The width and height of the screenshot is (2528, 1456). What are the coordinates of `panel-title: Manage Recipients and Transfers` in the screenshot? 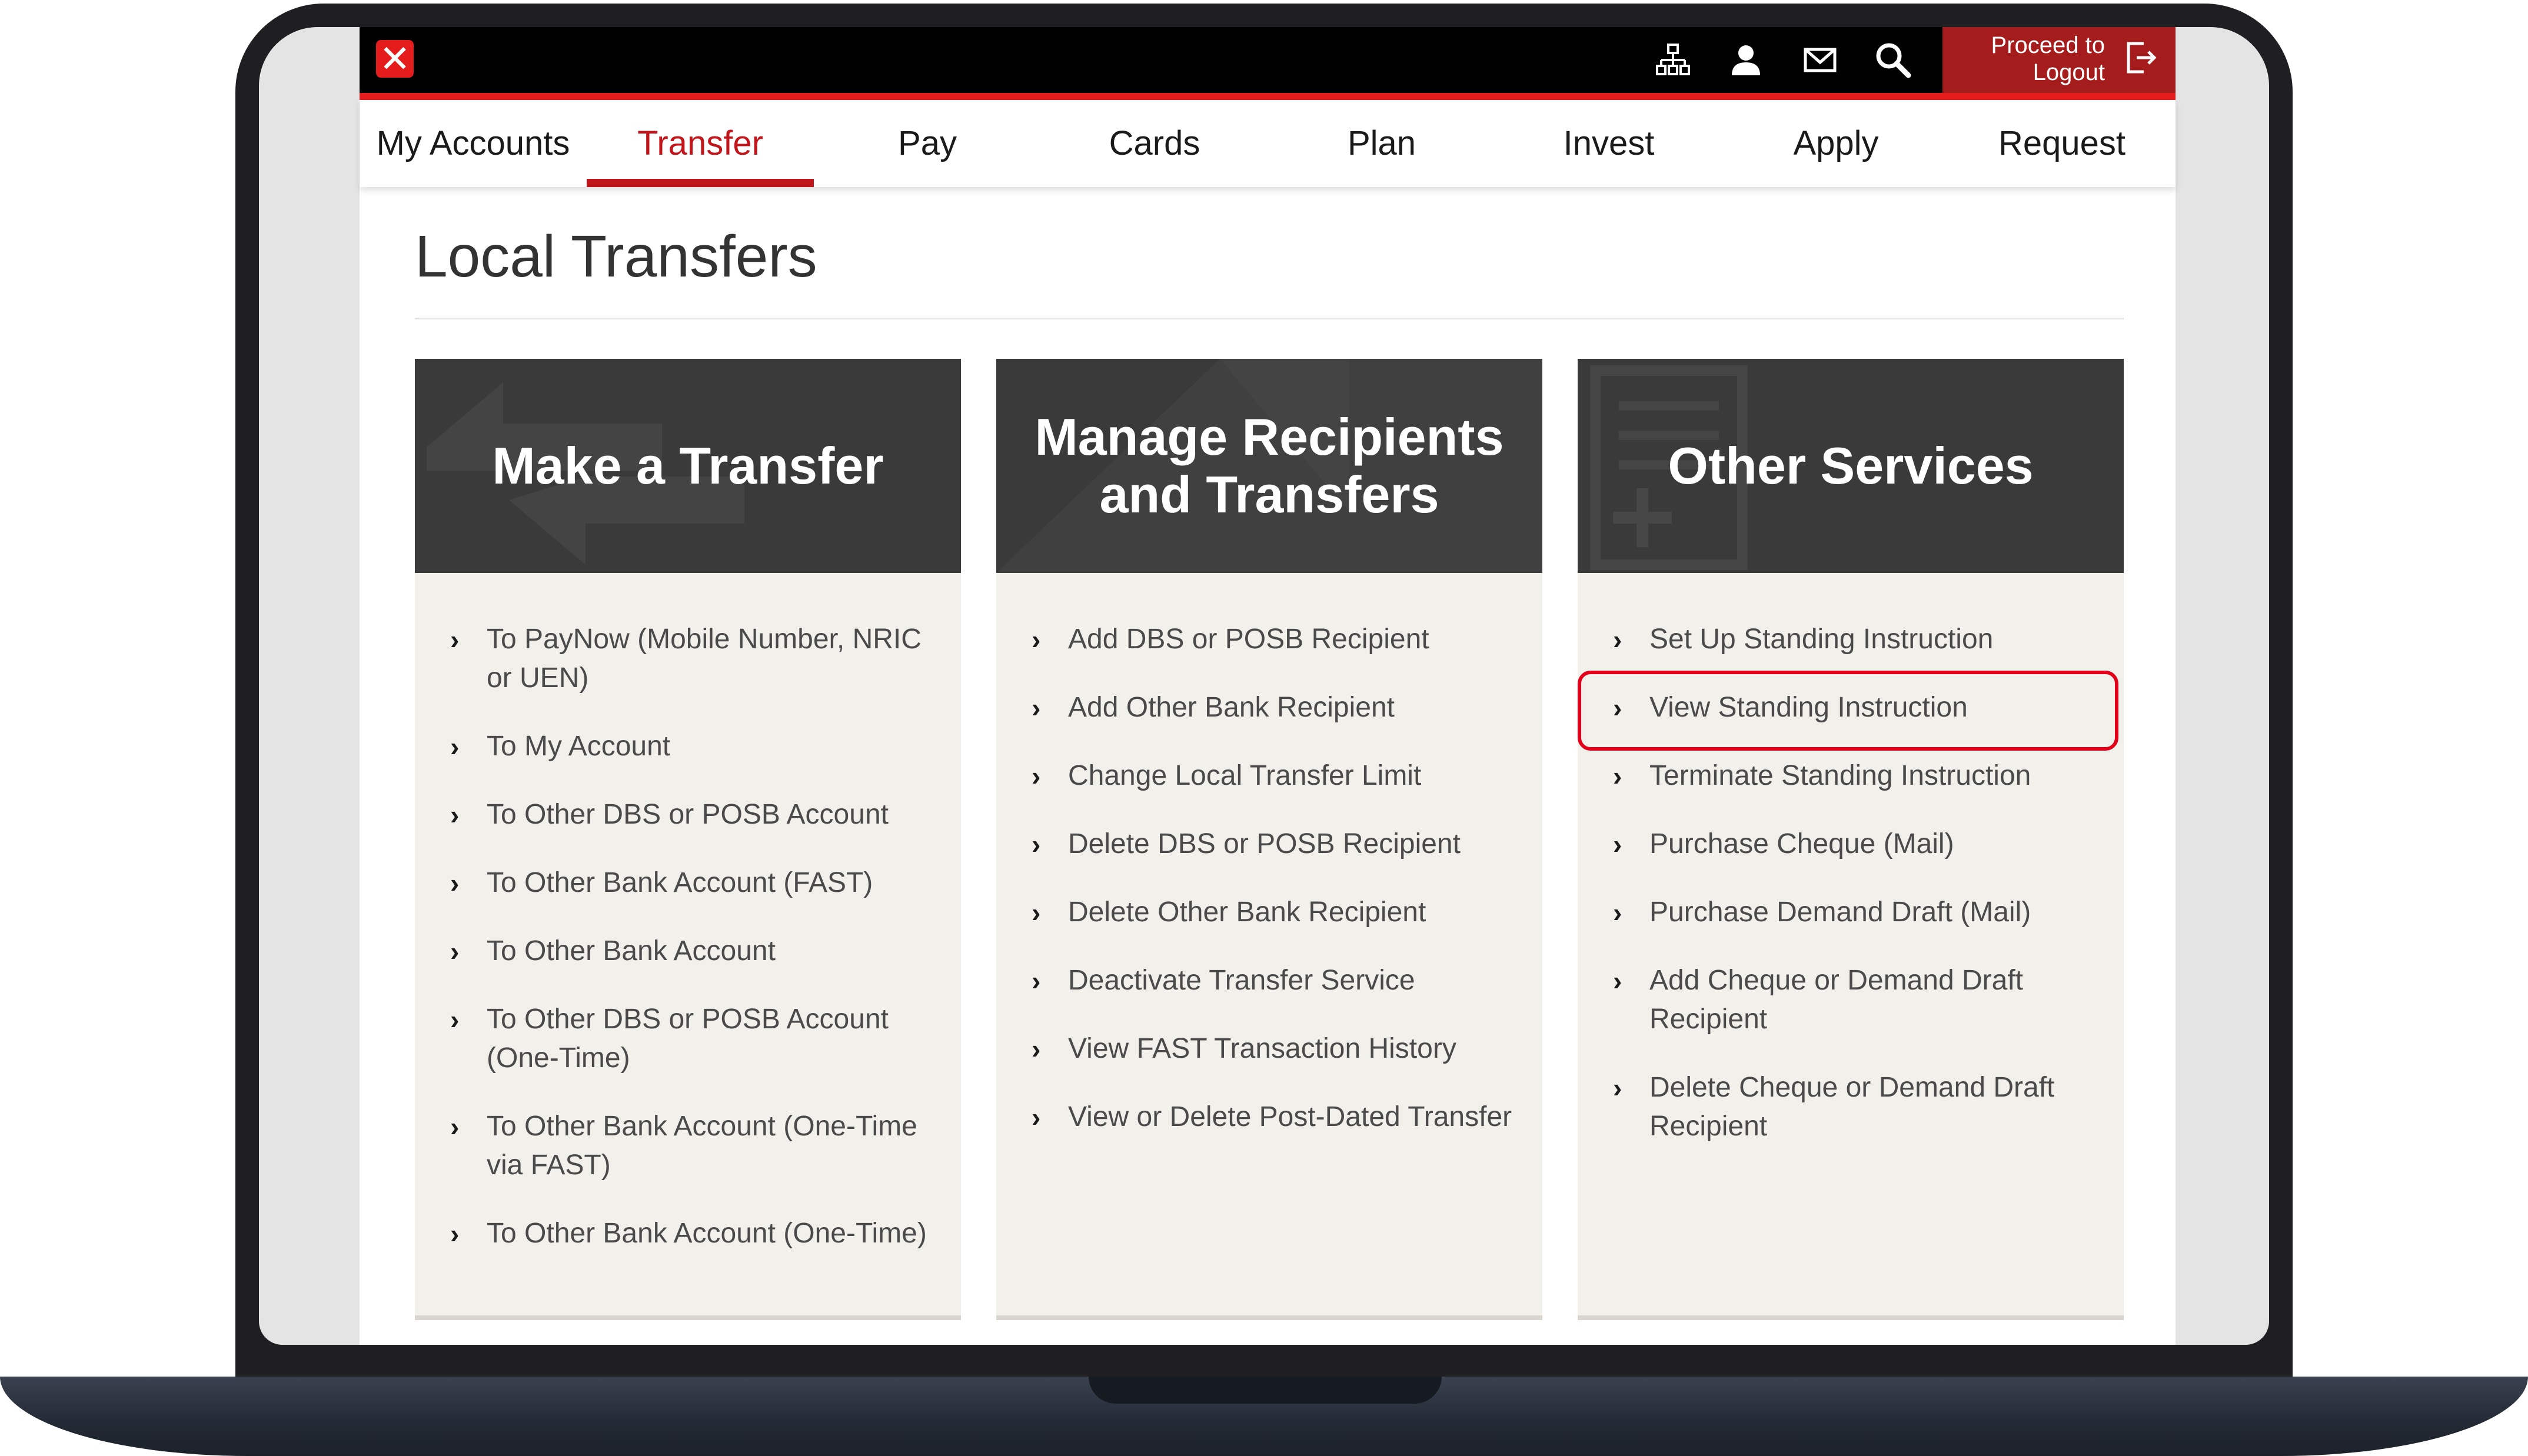 It's located at (1270, 466).